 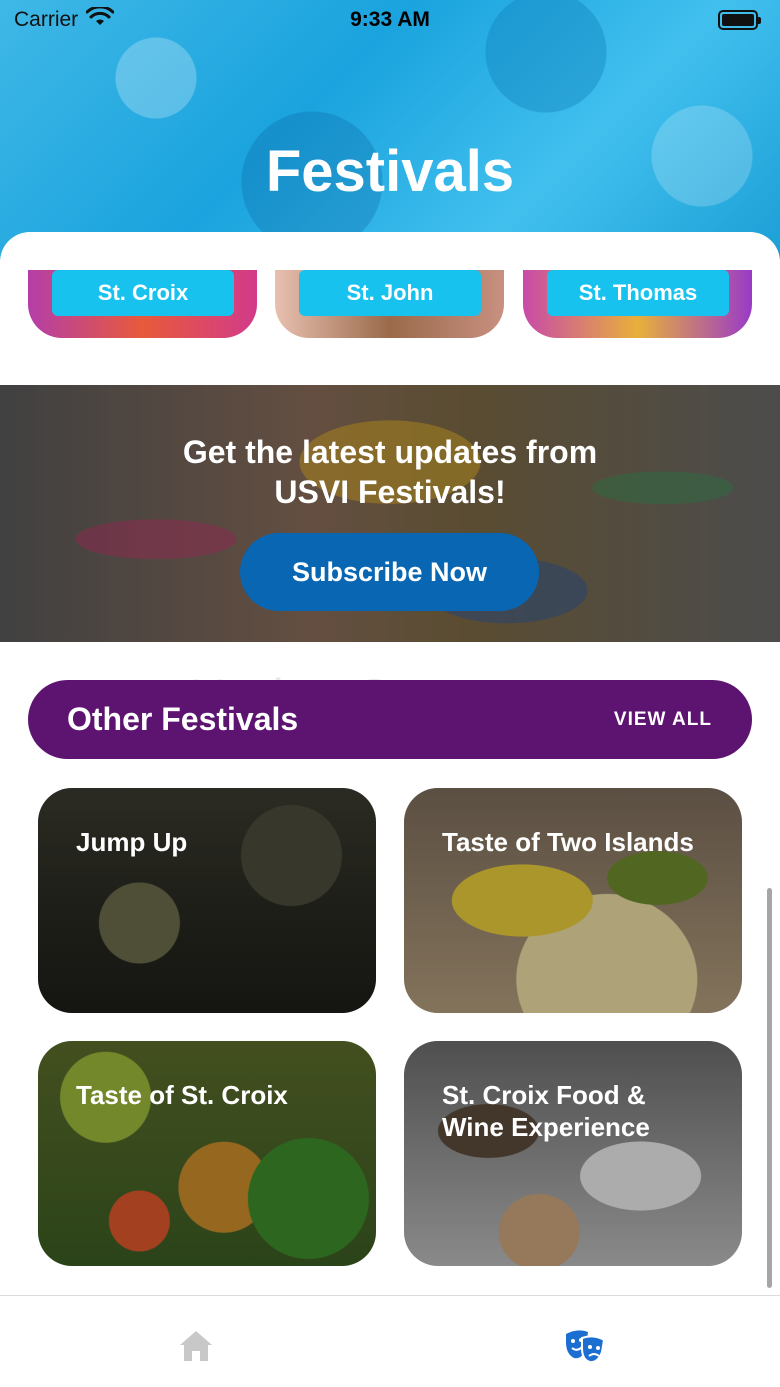 What do you see at coordinates (46, 19) in the screenshot?
I see `carrier-label: Carrier` at bounding box center [46, 19].